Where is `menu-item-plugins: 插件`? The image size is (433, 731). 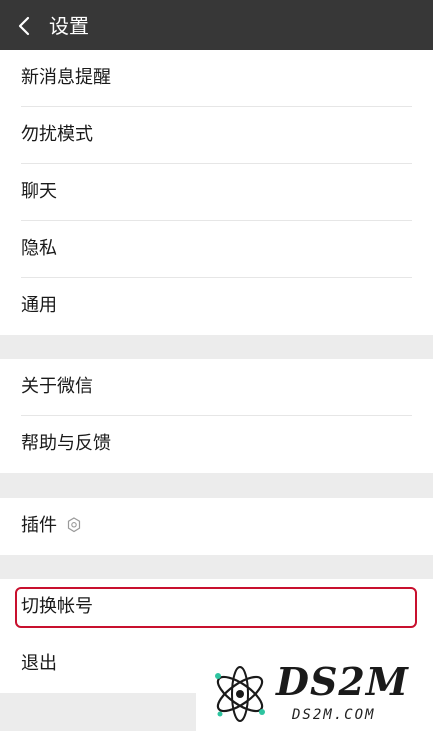
menu-item-plugins: 插件 is located at coordinates (216, 526).